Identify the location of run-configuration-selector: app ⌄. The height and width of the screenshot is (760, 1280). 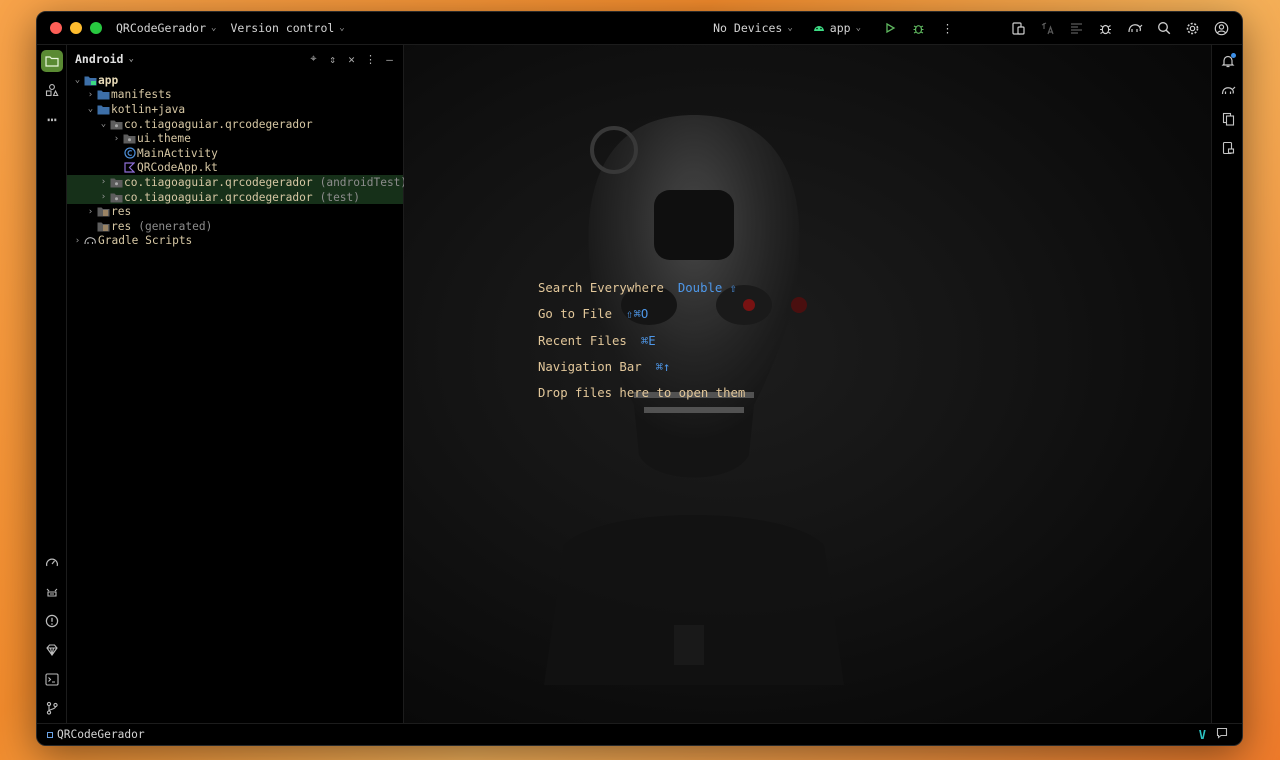
(837, 28).